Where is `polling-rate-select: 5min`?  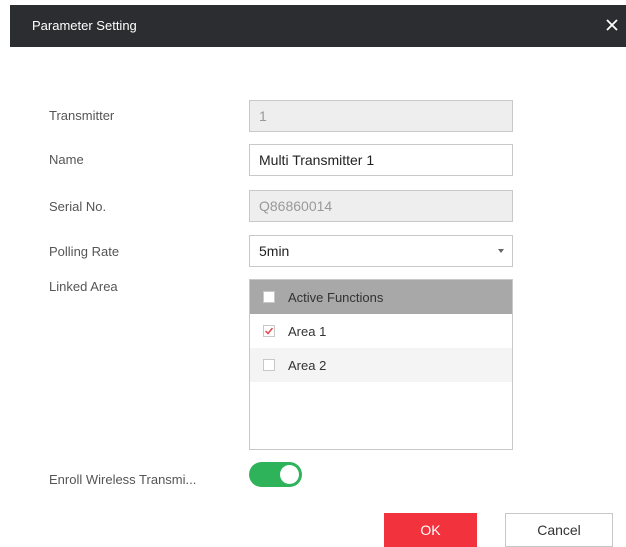 polling-rate-select: 5min is located at coordinates (381, 251).